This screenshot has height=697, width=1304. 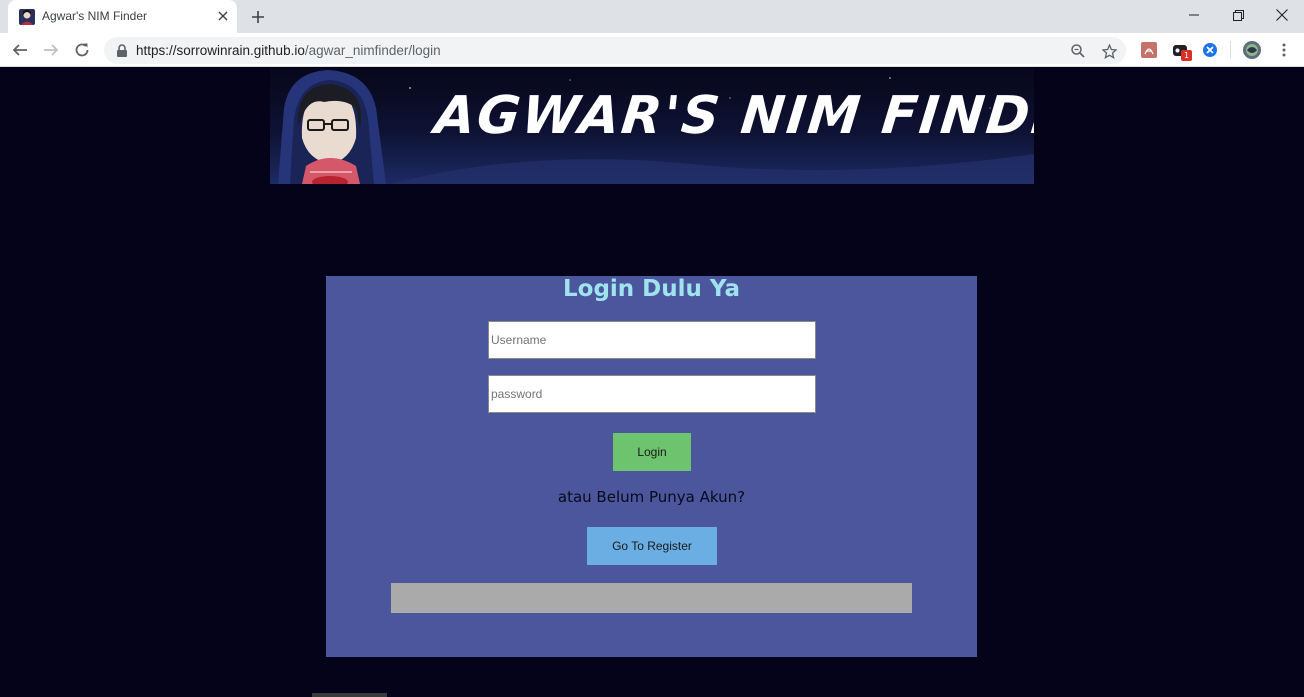 I want to click on close-icon, so click(x=223, y=16).